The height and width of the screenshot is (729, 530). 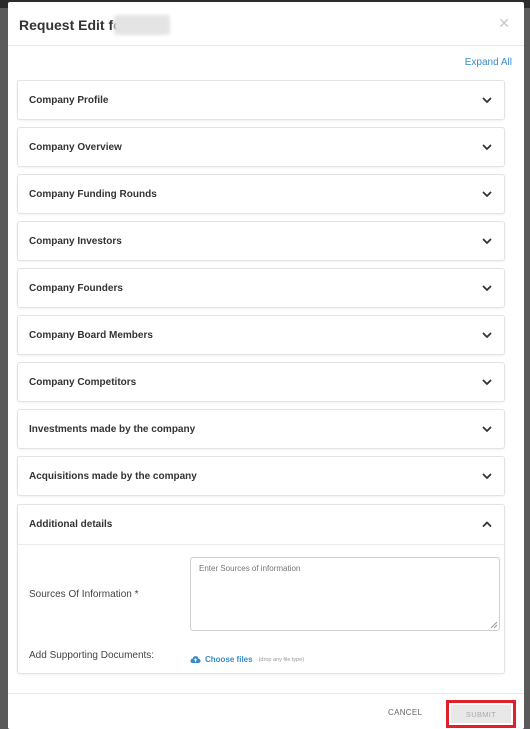 I want to click on supporting-docs-label: Add Supporting Documents:, so click(x=92, y=655).